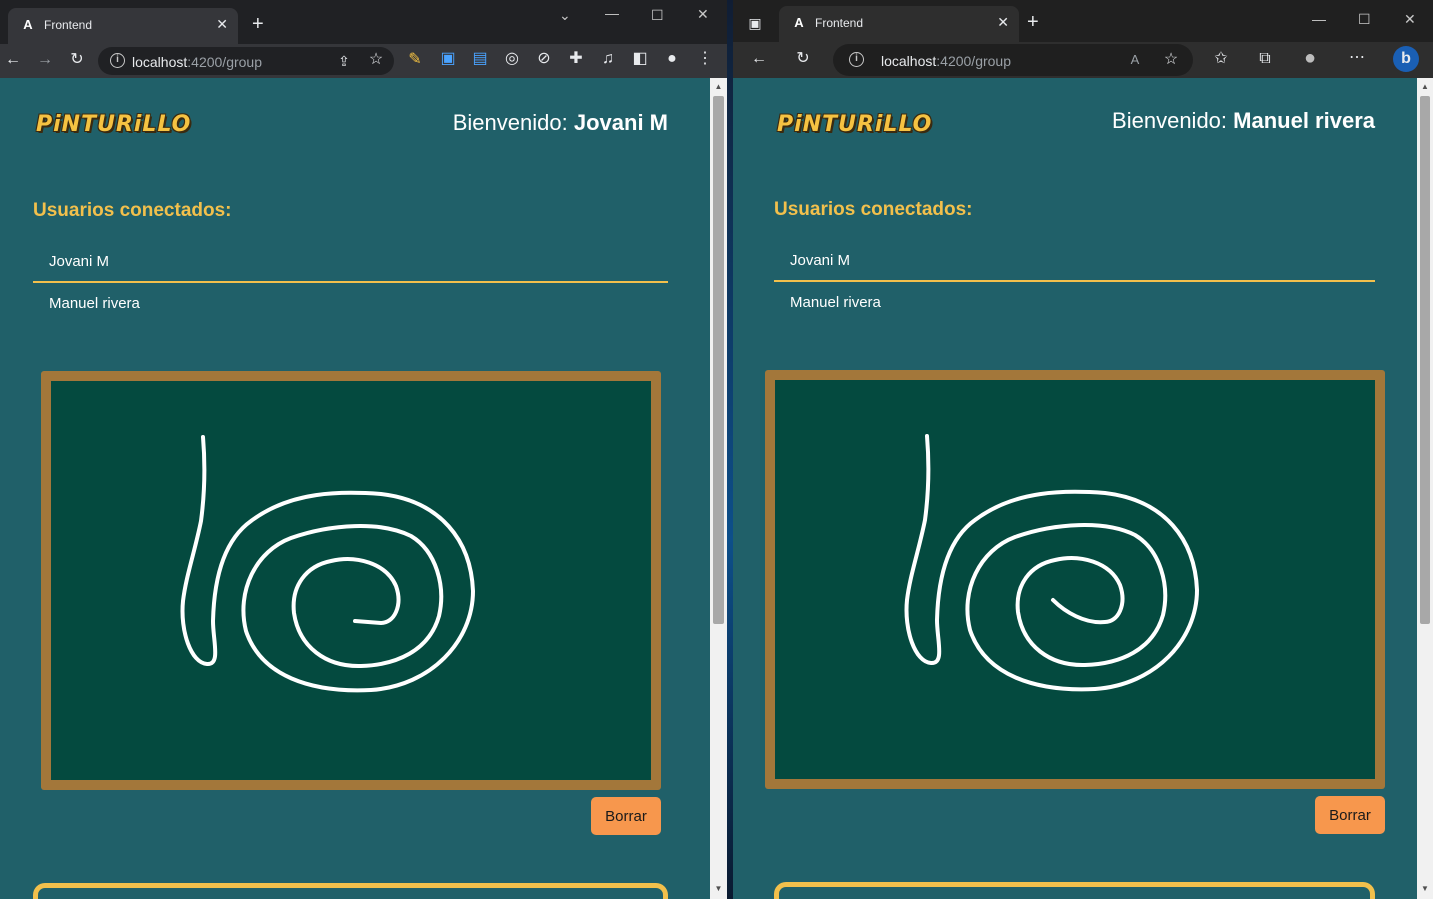 The height and width of the screenshot is (899, 1433). I want to click on profile-icon: ●, so click(1310, 58).